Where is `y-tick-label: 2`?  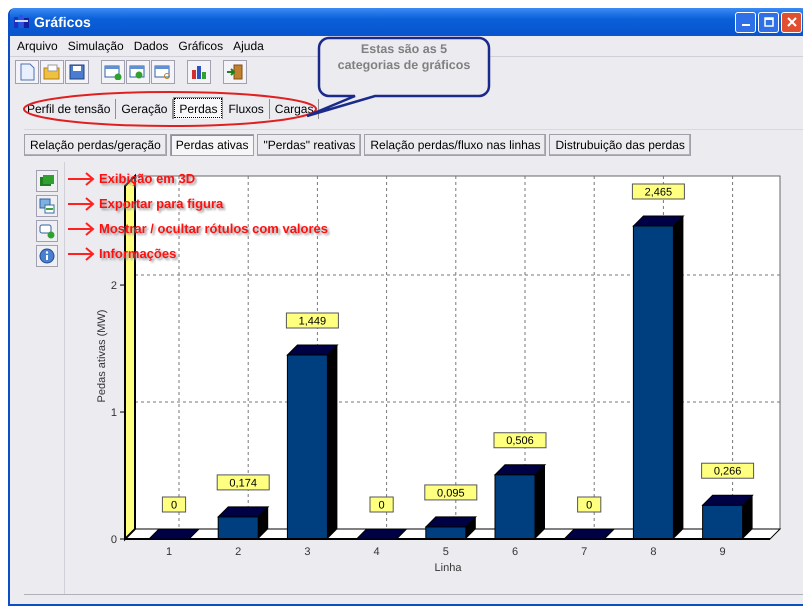 y-tick-label: 2 is located at coordinates (113, 286).